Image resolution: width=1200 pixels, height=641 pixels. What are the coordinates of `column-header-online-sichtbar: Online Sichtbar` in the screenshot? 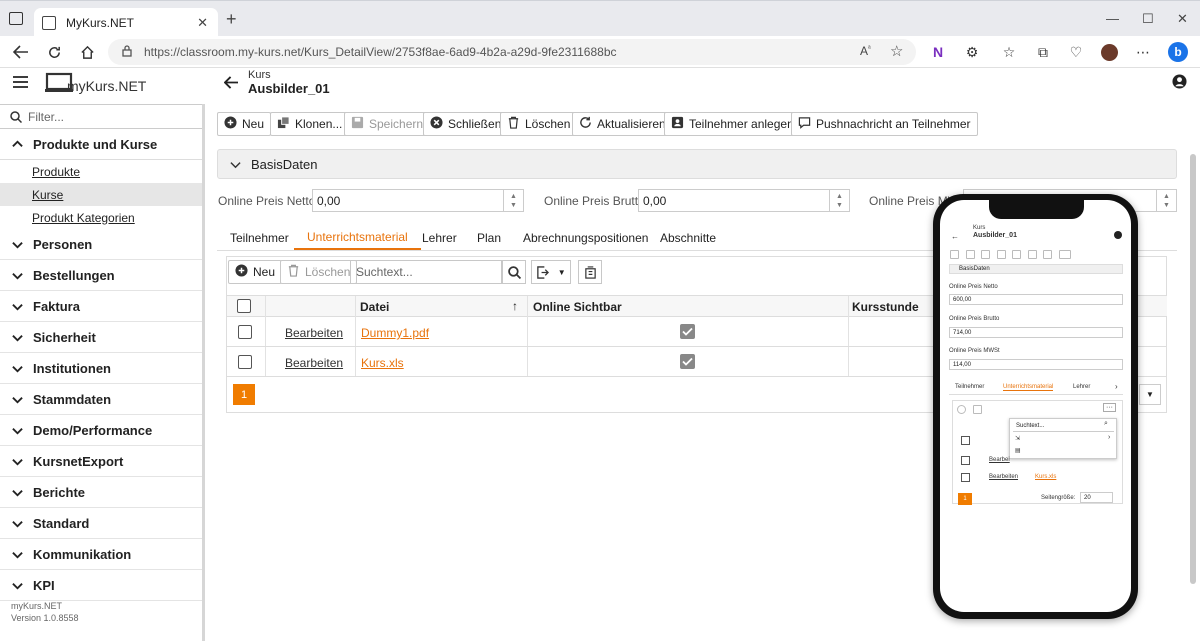 It's located at (577, 307).